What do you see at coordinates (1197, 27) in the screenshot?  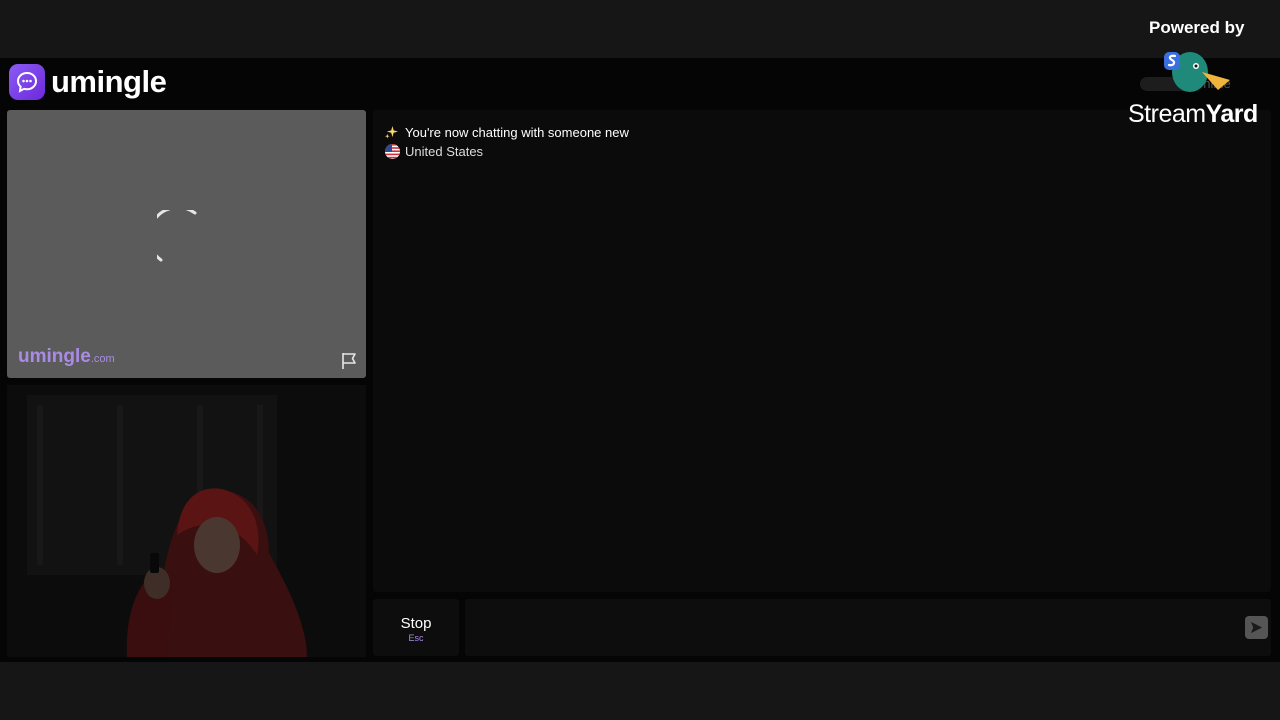 I see `powered-by-label: Powered by` at bounding box center [1197, 27].